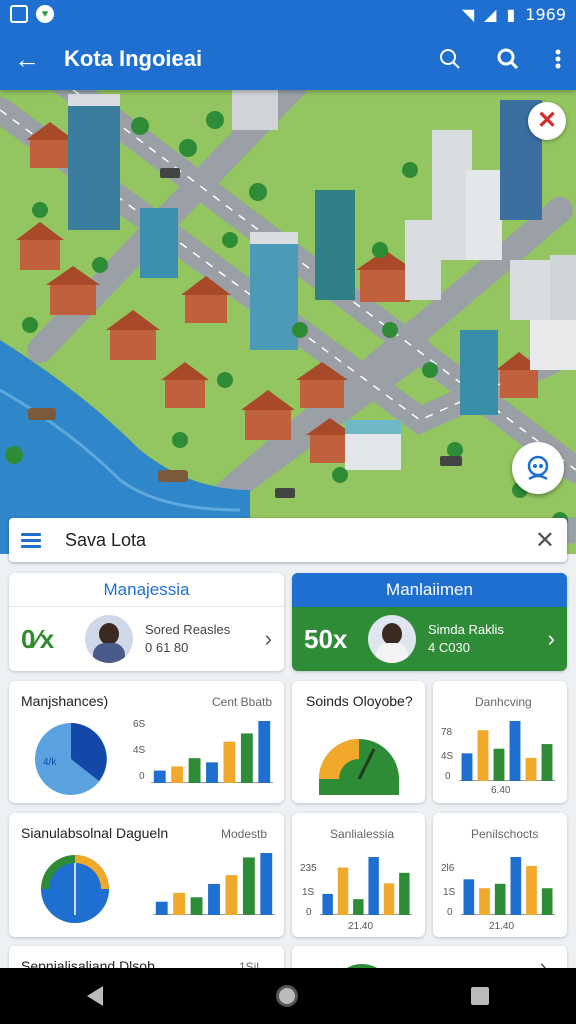 The width and height of the screenshot is (576, 1024). Describe the element at coordinates (71, 759) in the screenshot. I see `pie-chart: 4/k` at that location.